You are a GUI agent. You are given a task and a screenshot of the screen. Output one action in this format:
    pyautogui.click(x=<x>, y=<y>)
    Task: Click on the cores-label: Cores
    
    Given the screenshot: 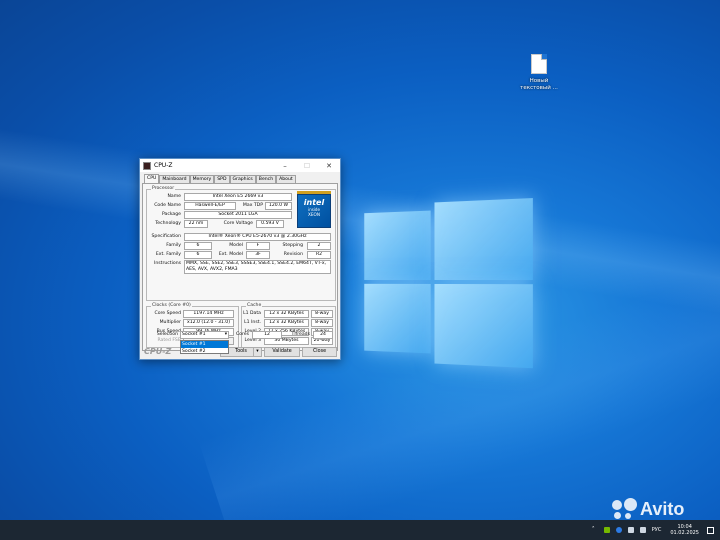 What is the action you would take?
    pyautogui.click(x=242, y=334)
    